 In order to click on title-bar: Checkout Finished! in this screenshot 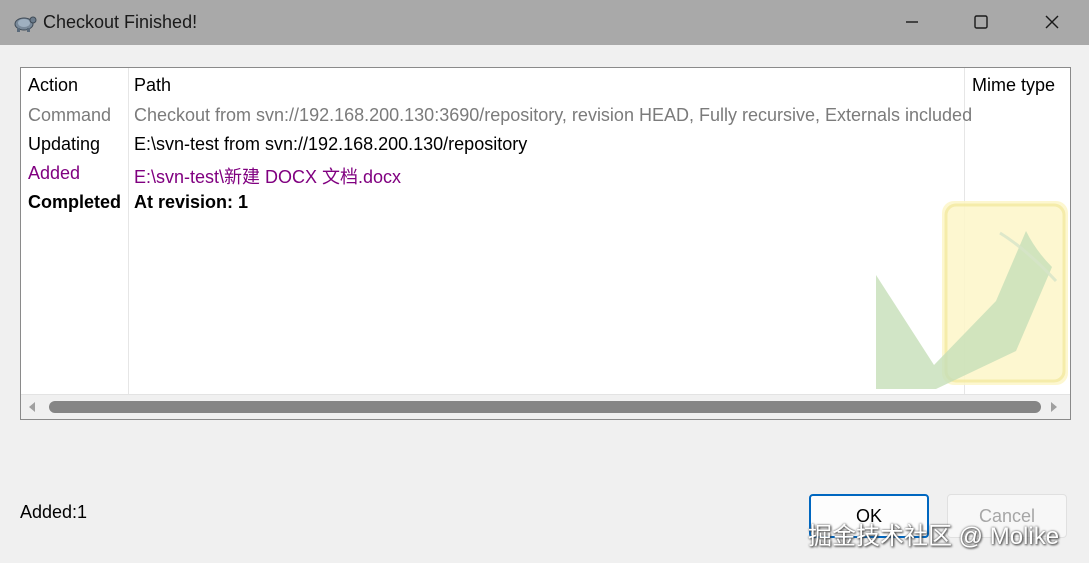, I will do `click(544, 22)`.